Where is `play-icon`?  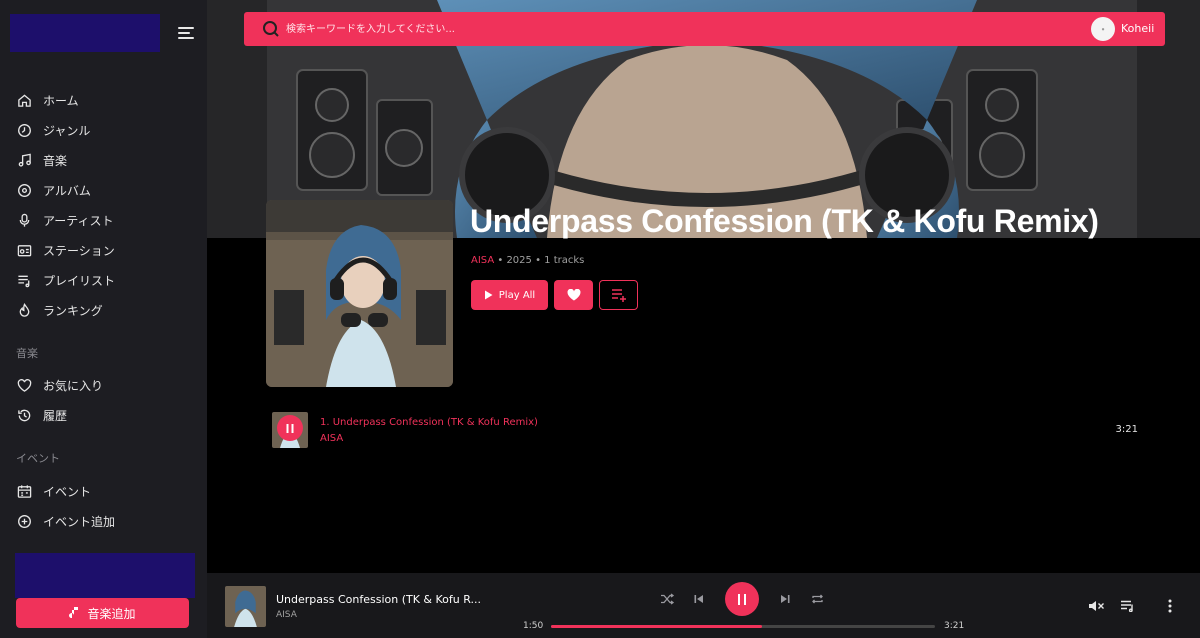
play-icon is located at coordinates (488, 295).